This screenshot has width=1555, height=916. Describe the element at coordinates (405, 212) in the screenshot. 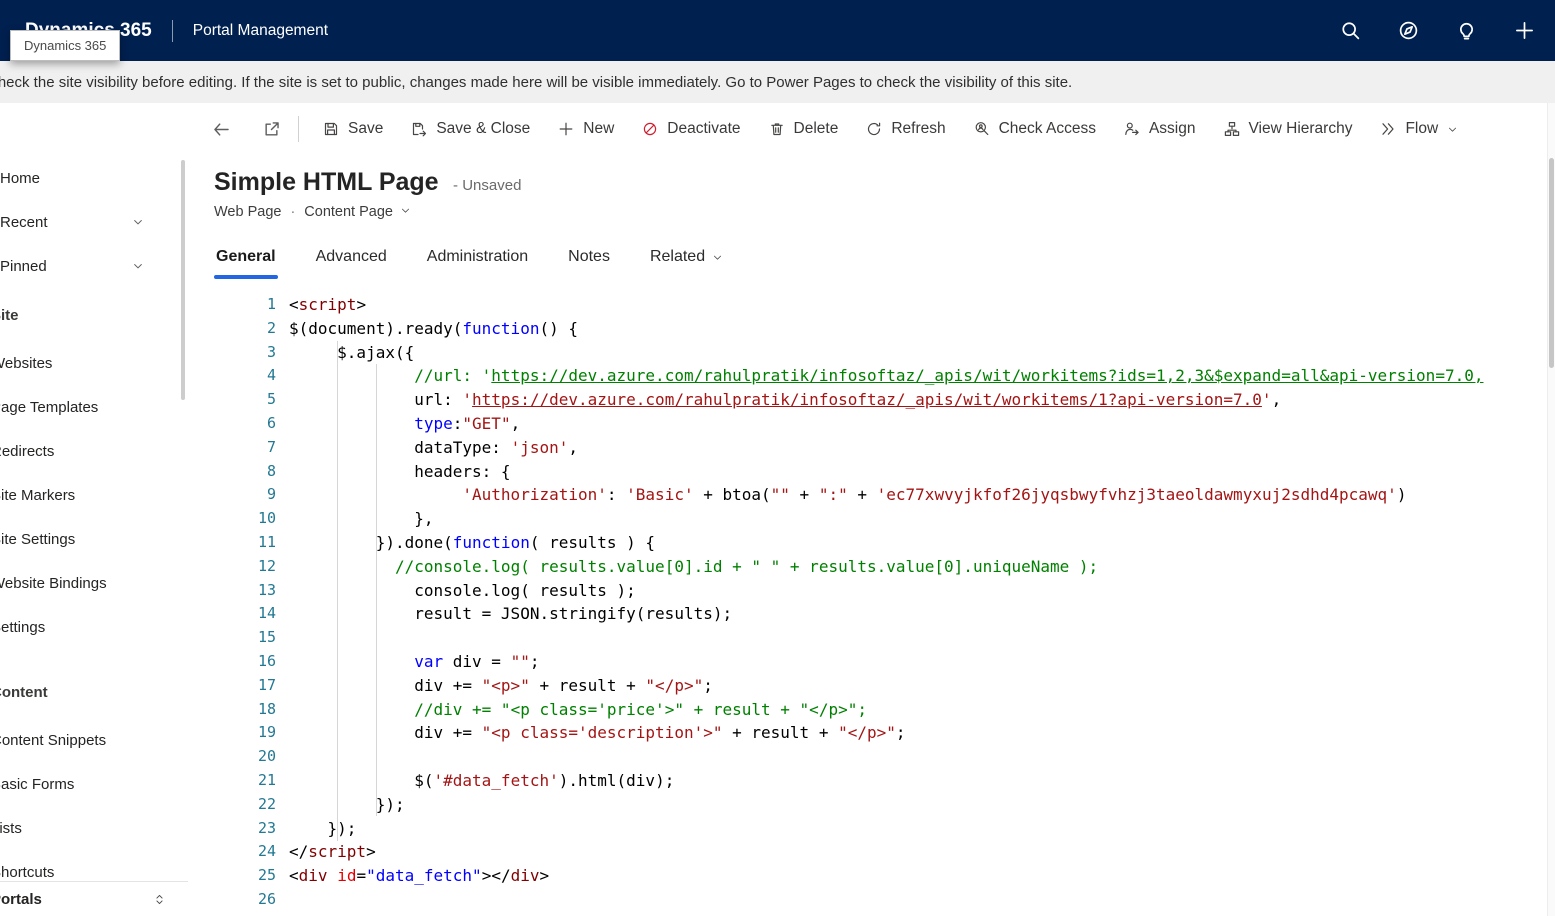

I see `chevron-down-icon` at that location.